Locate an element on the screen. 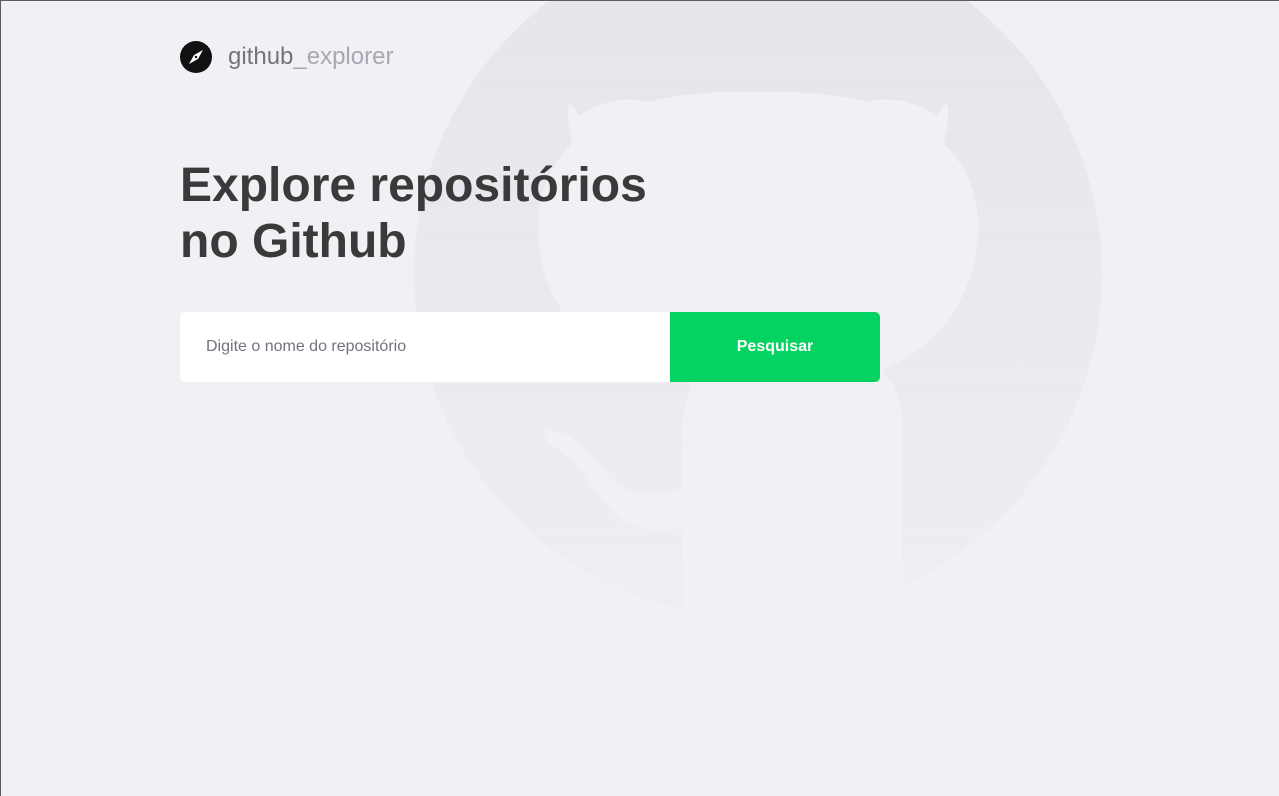 The image size is (1279, 796). brand-name-prefix: github is located at coordinates (261, 56).